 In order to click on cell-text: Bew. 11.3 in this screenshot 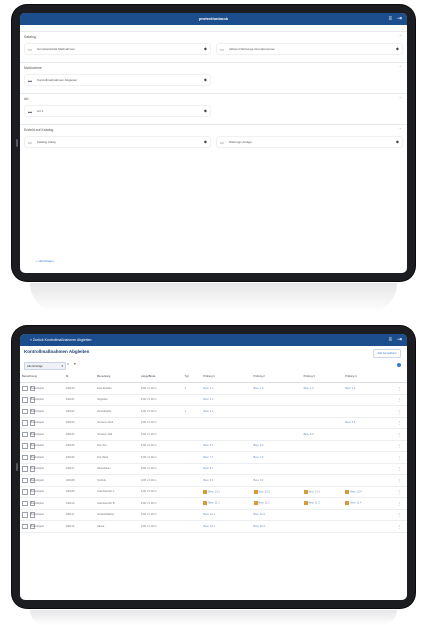, I will do `click(314, 503)`.